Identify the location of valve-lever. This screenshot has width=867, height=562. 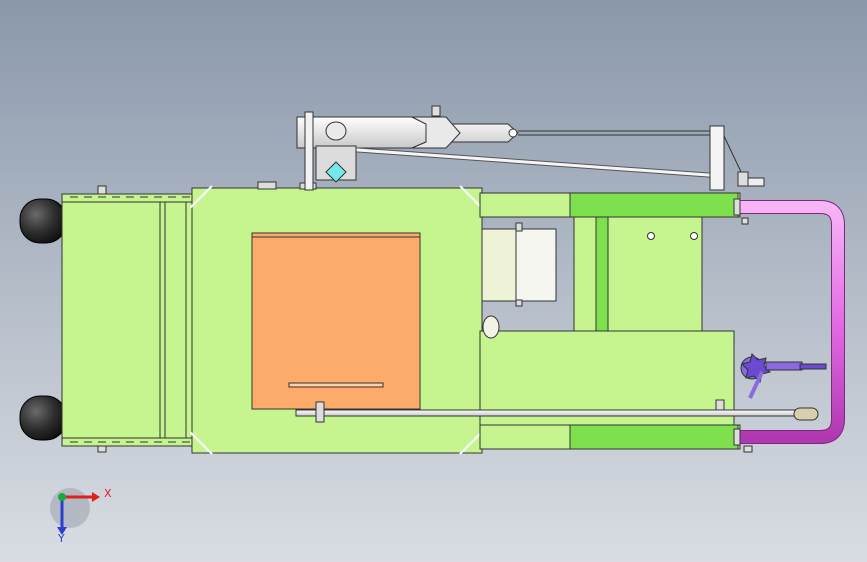
(783, 376).